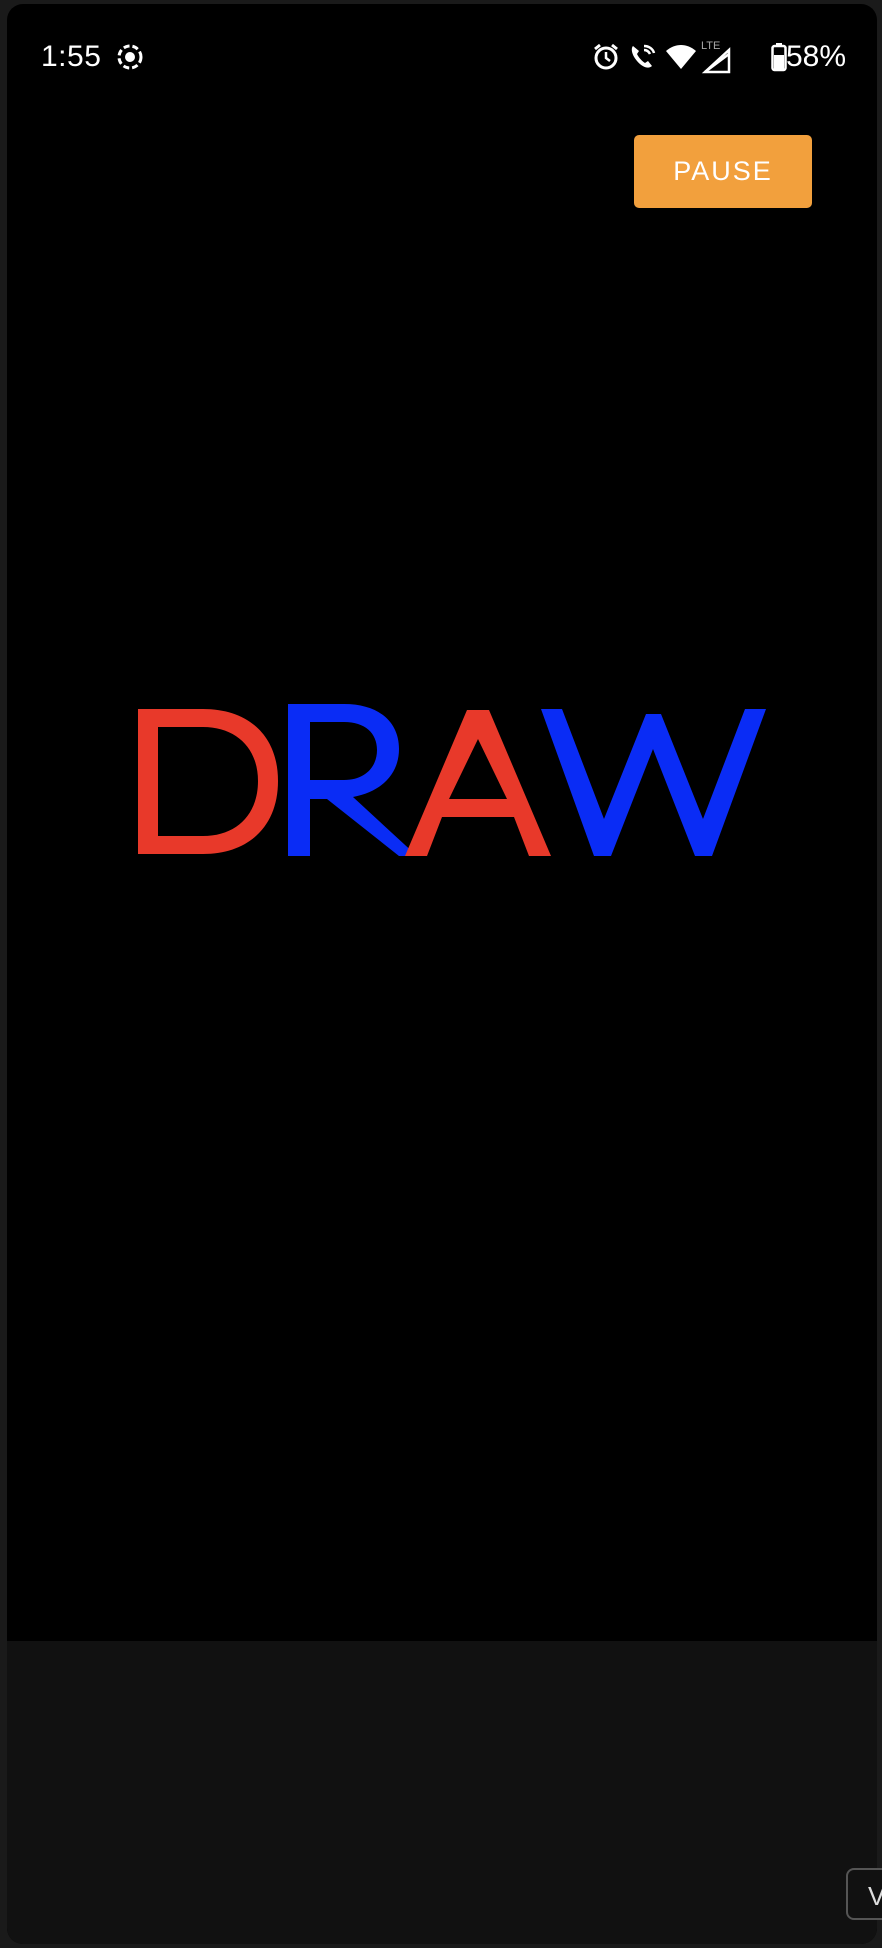 This screenshot has width=882, height=1948. What do you see at coordinates (680, 57) in the screenshot?
I see `wifi-icon` at bounding box center [680, 57].